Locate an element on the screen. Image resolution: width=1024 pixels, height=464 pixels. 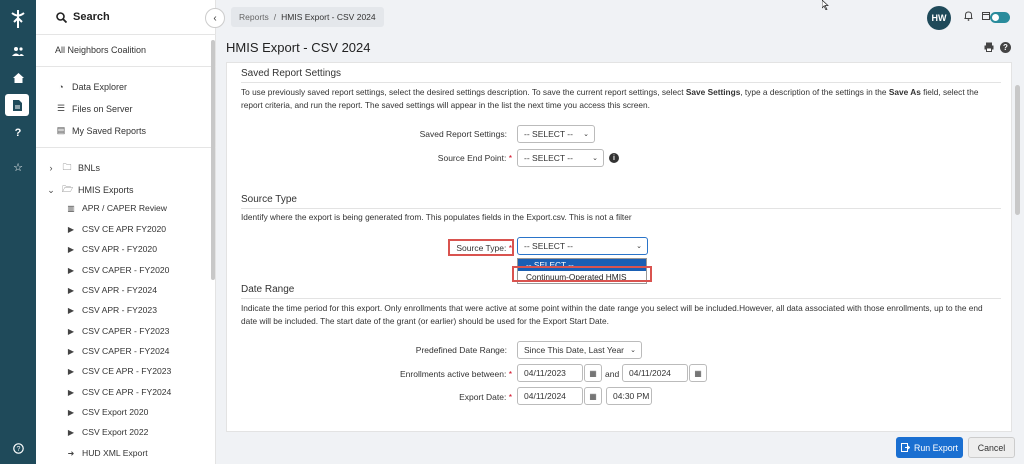
report-item: ▶ CSV CAPER - FY2024 is located at coordinates (117, 351).